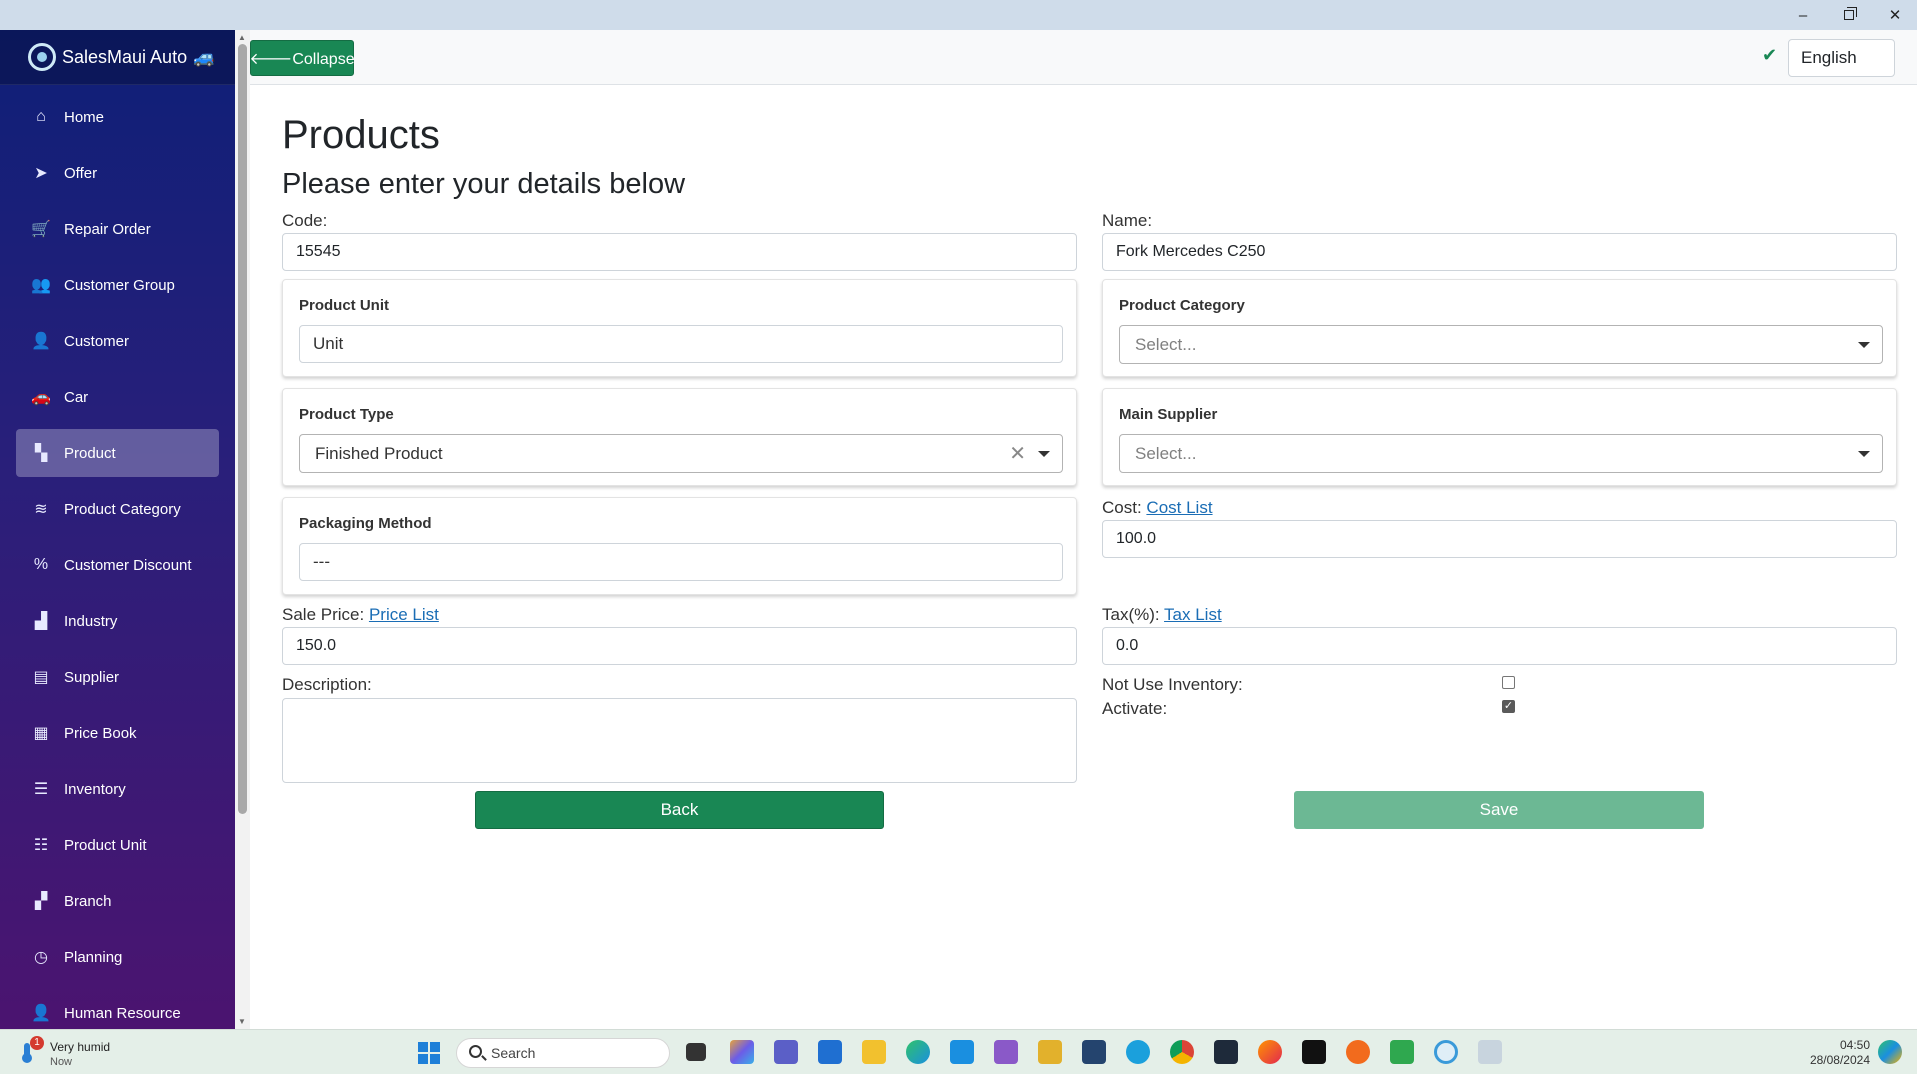 This screenshot has height=1074, width=1917. I want to click on edge-icon, so click(918, 1052).